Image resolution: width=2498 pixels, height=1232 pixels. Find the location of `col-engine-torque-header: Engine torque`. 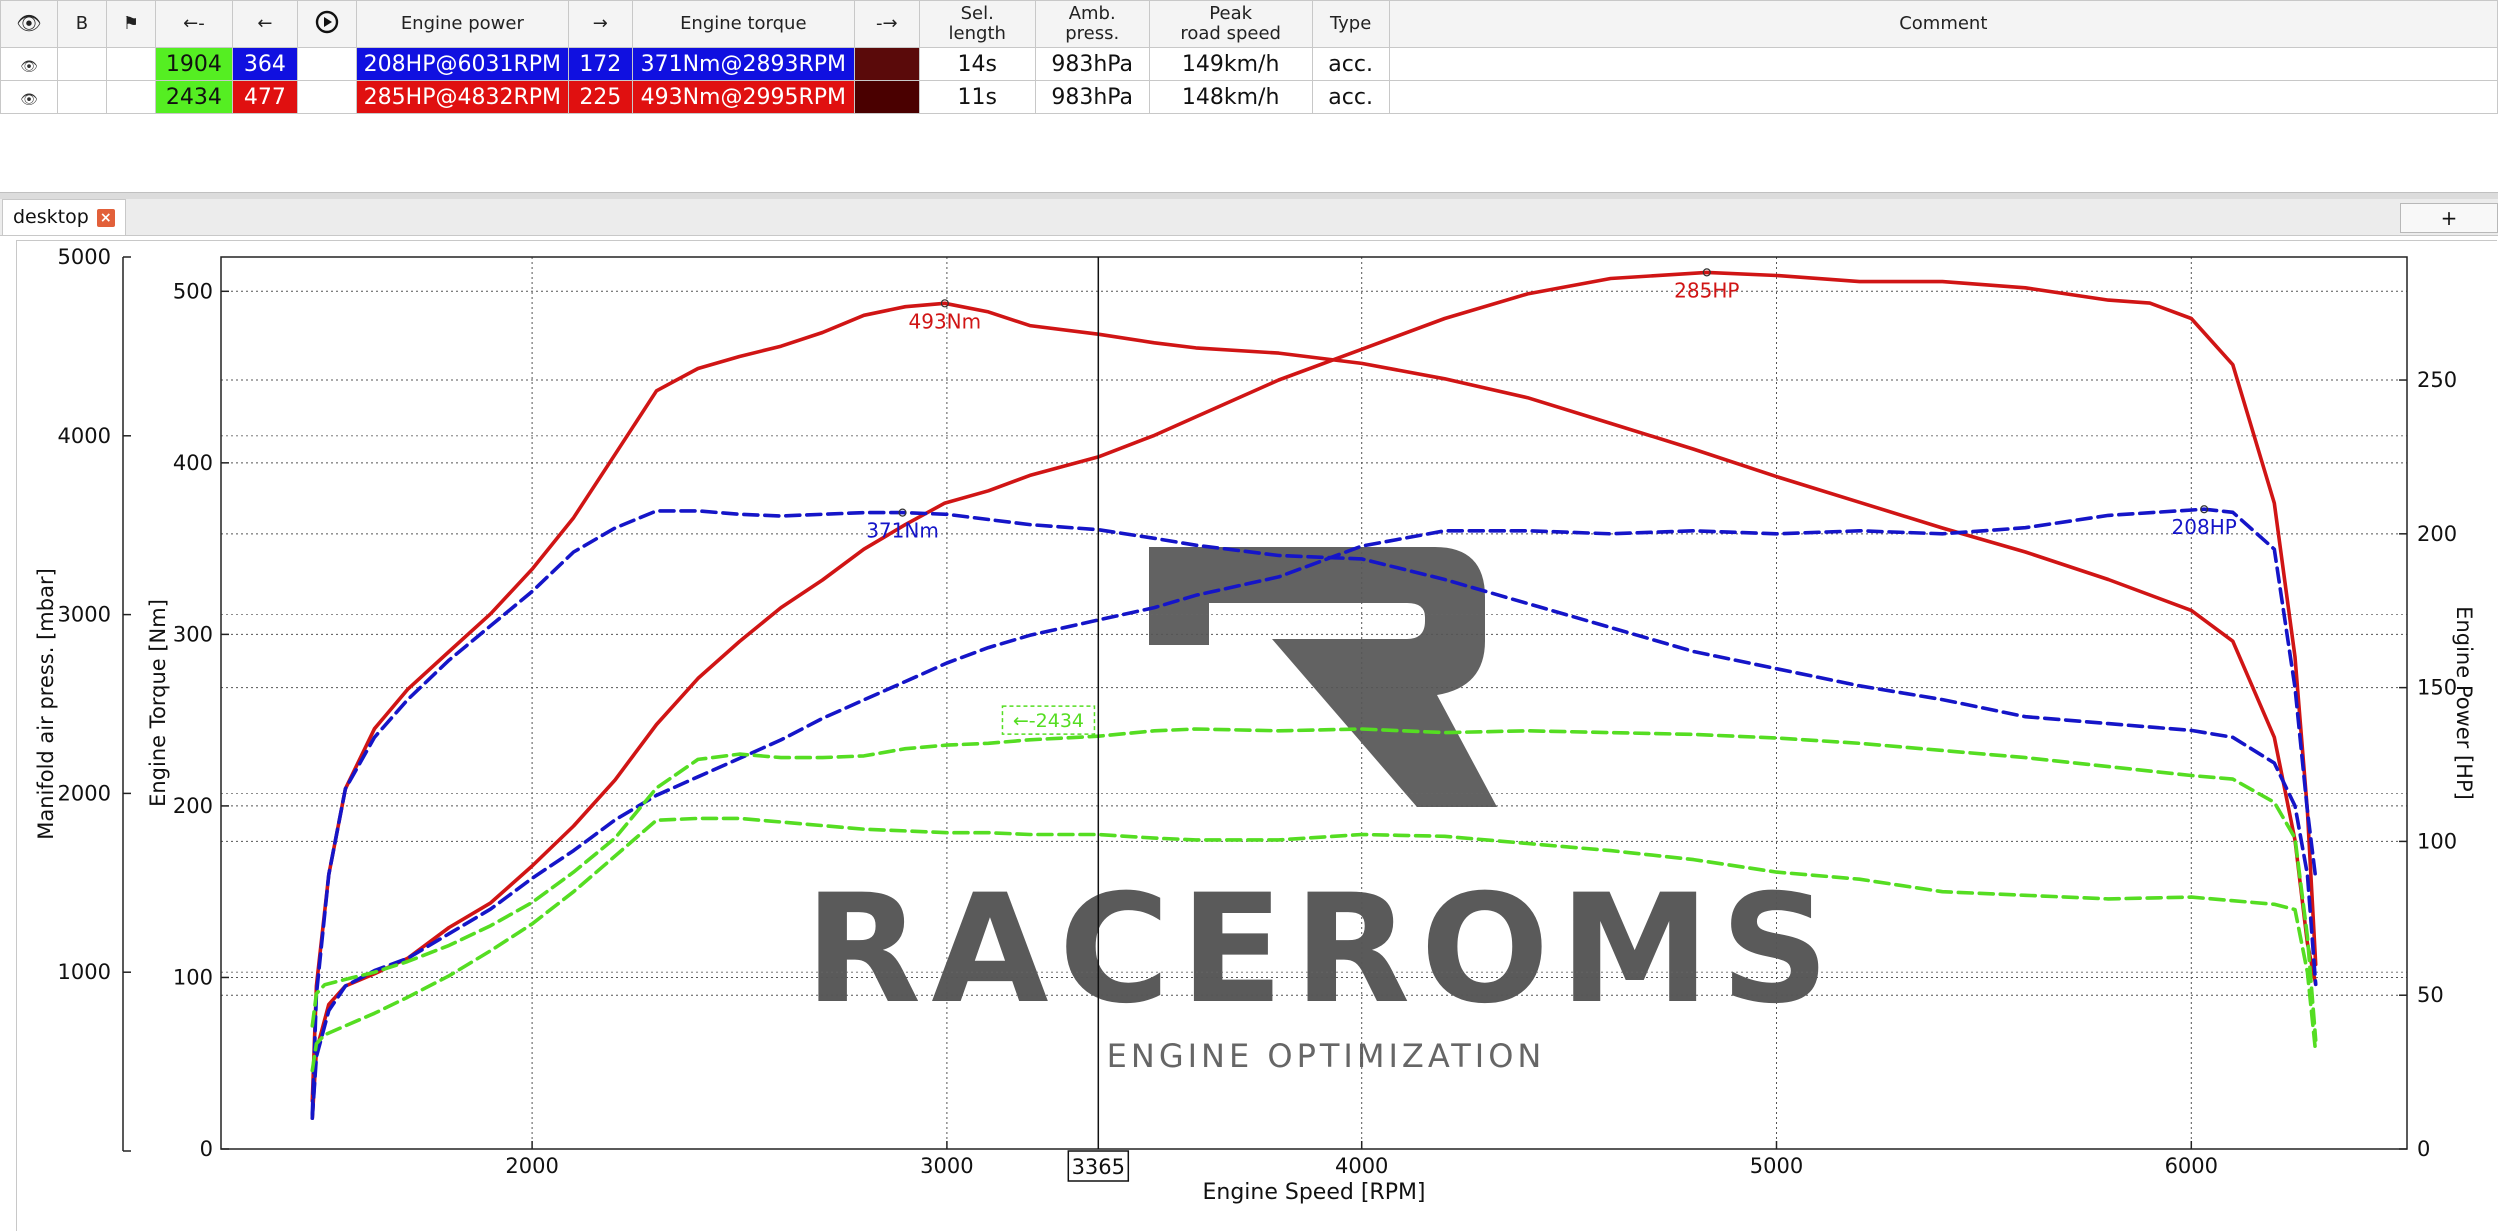

col-engine-torque-header: Engine torque is located at coordinates (743, 24).